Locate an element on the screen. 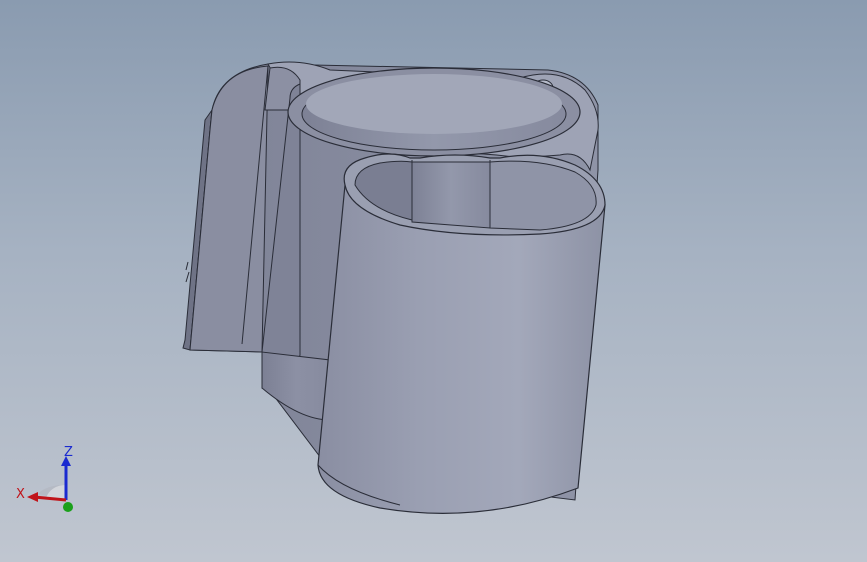  x-axis-label: X is located at coordinates (20, 494).